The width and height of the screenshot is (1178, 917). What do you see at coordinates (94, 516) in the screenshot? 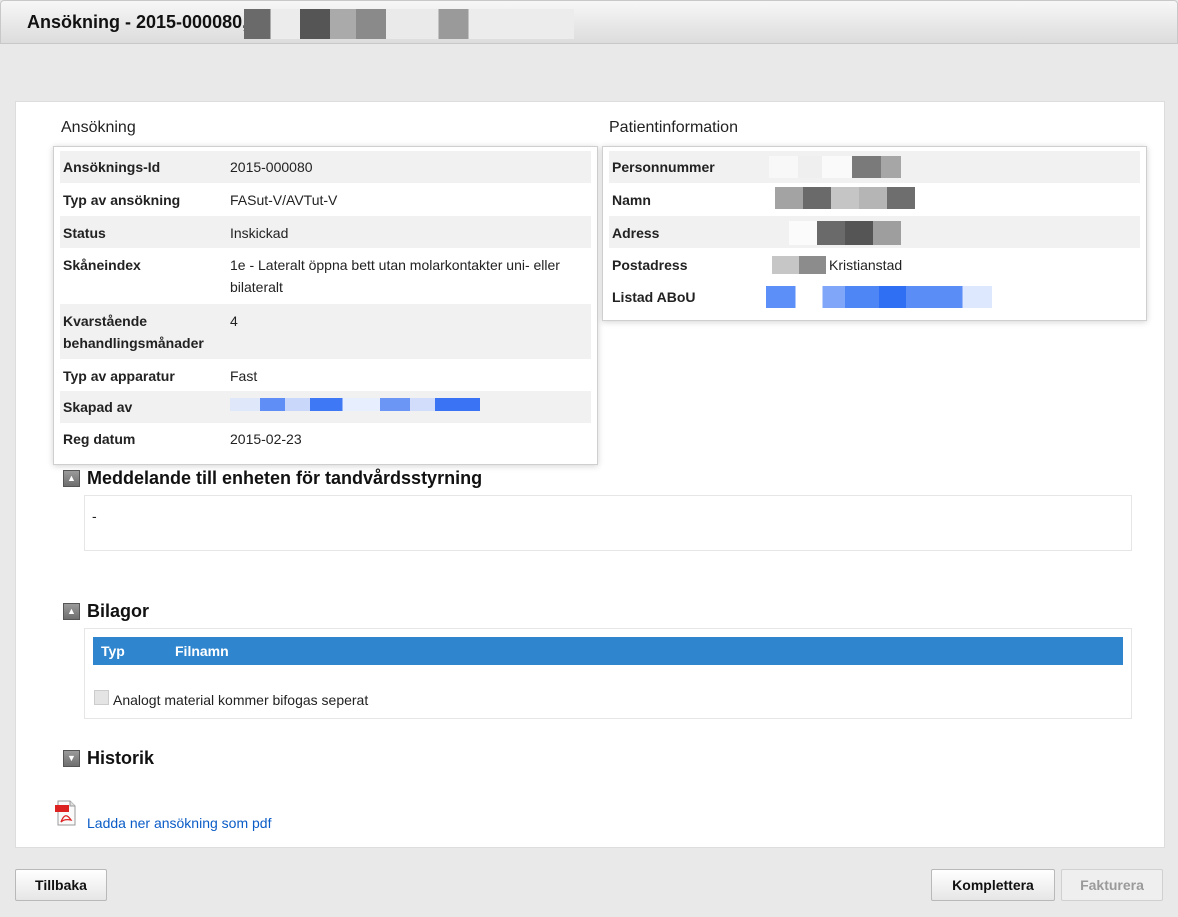
I see `message-text: -` at bounding box center [94, 516].